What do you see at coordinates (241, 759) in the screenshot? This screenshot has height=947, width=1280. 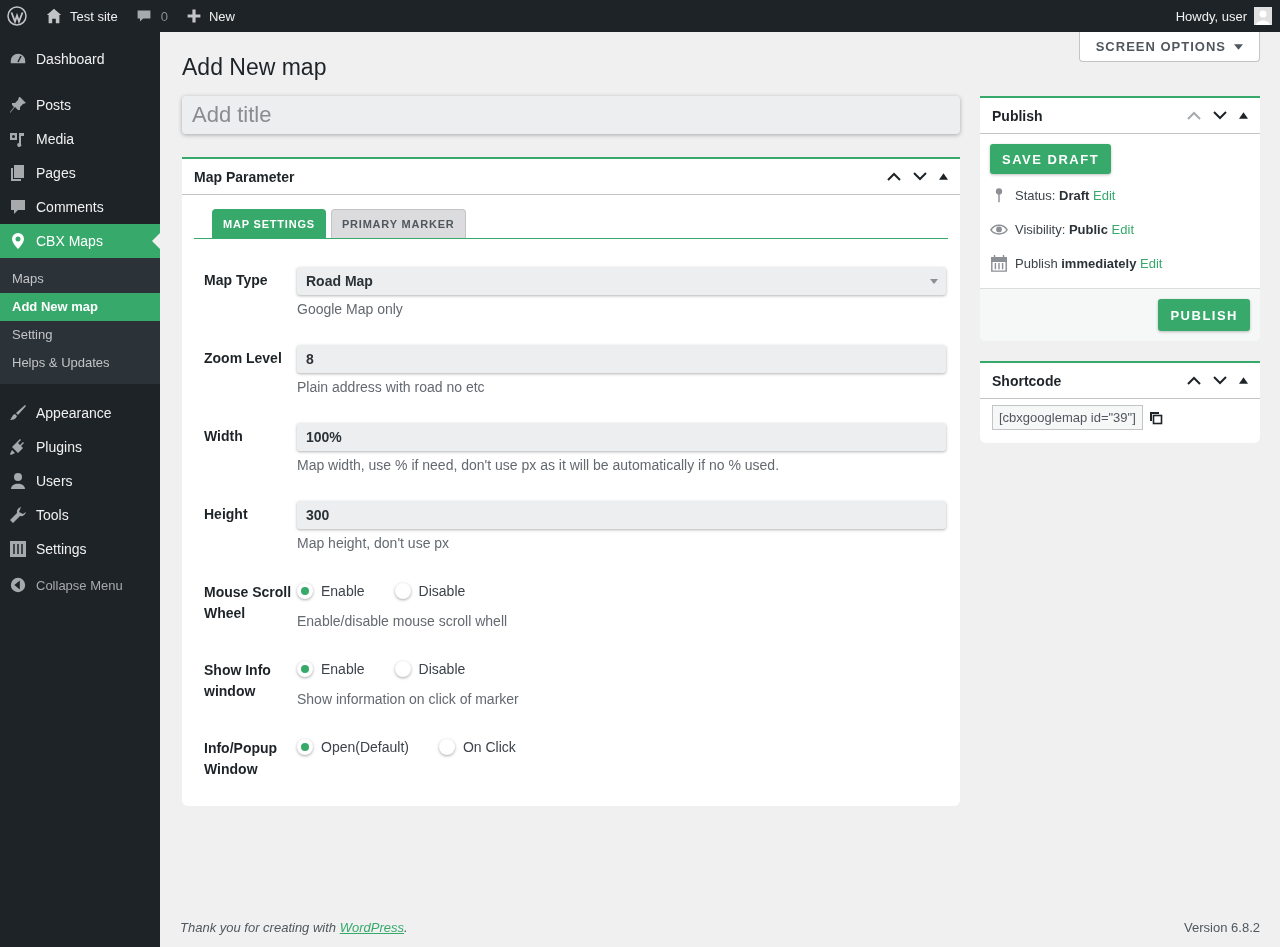 I see `field-label: Info/Popup Window` at bounding box center [241, 759].